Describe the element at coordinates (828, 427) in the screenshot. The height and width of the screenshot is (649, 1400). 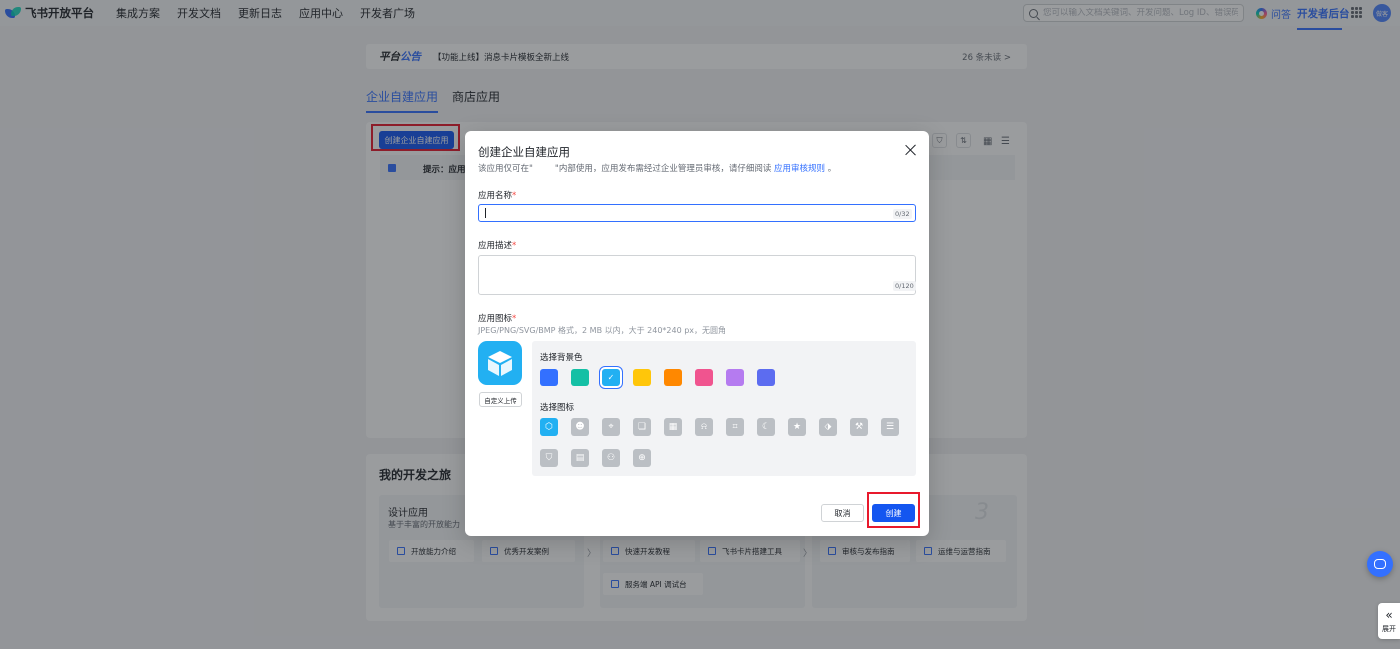
I see `tag-icon: ⬗` at that location.